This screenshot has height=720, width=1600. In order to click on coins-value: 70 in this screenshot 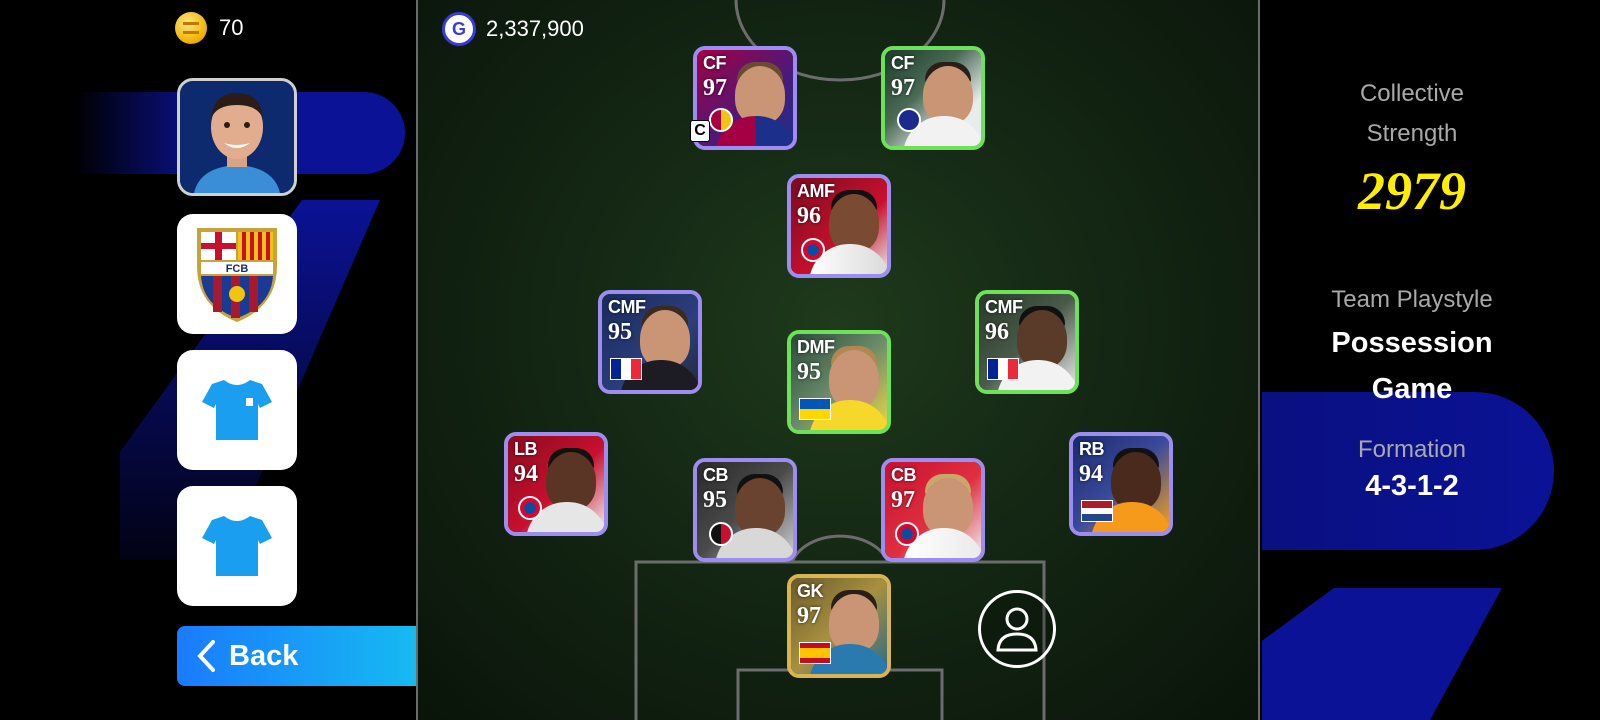, I will do `click(231, 27)`.